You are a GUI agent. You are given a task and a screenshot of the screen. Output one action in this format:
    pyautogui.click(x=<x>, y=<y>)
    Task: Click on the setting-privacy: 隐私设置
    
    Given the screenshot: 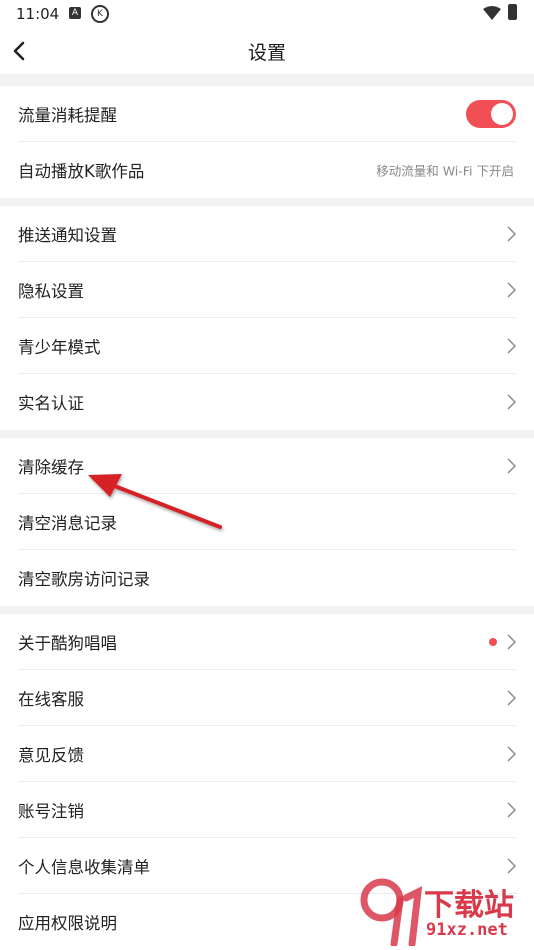 What is the action you would take?
    pyautogui.click(x=267, y=290)
    